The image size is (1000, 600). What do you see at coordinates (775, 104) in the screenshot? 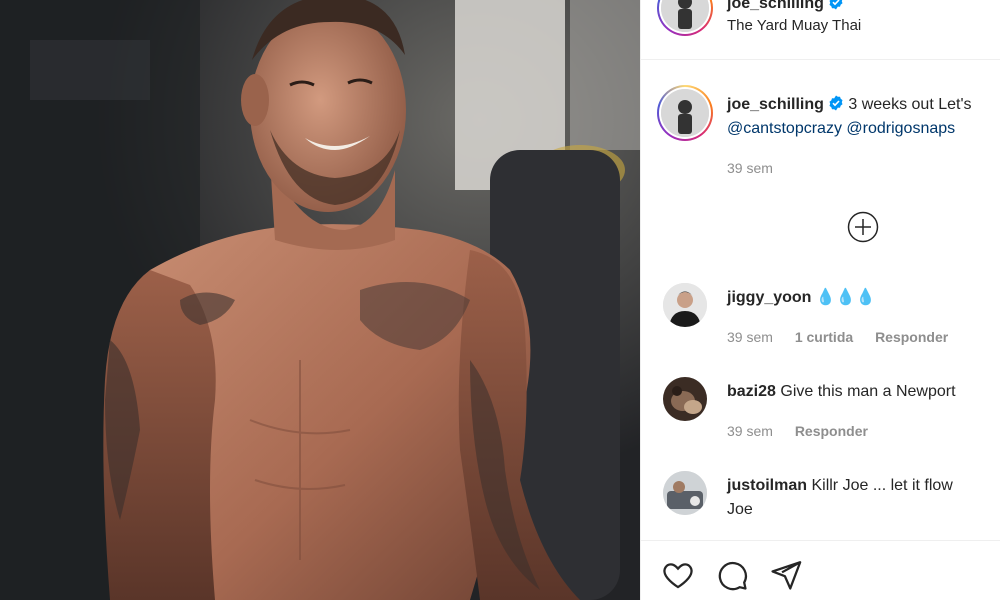
I see `caption-username: joe_schilling` at bounding box center [775, 104].